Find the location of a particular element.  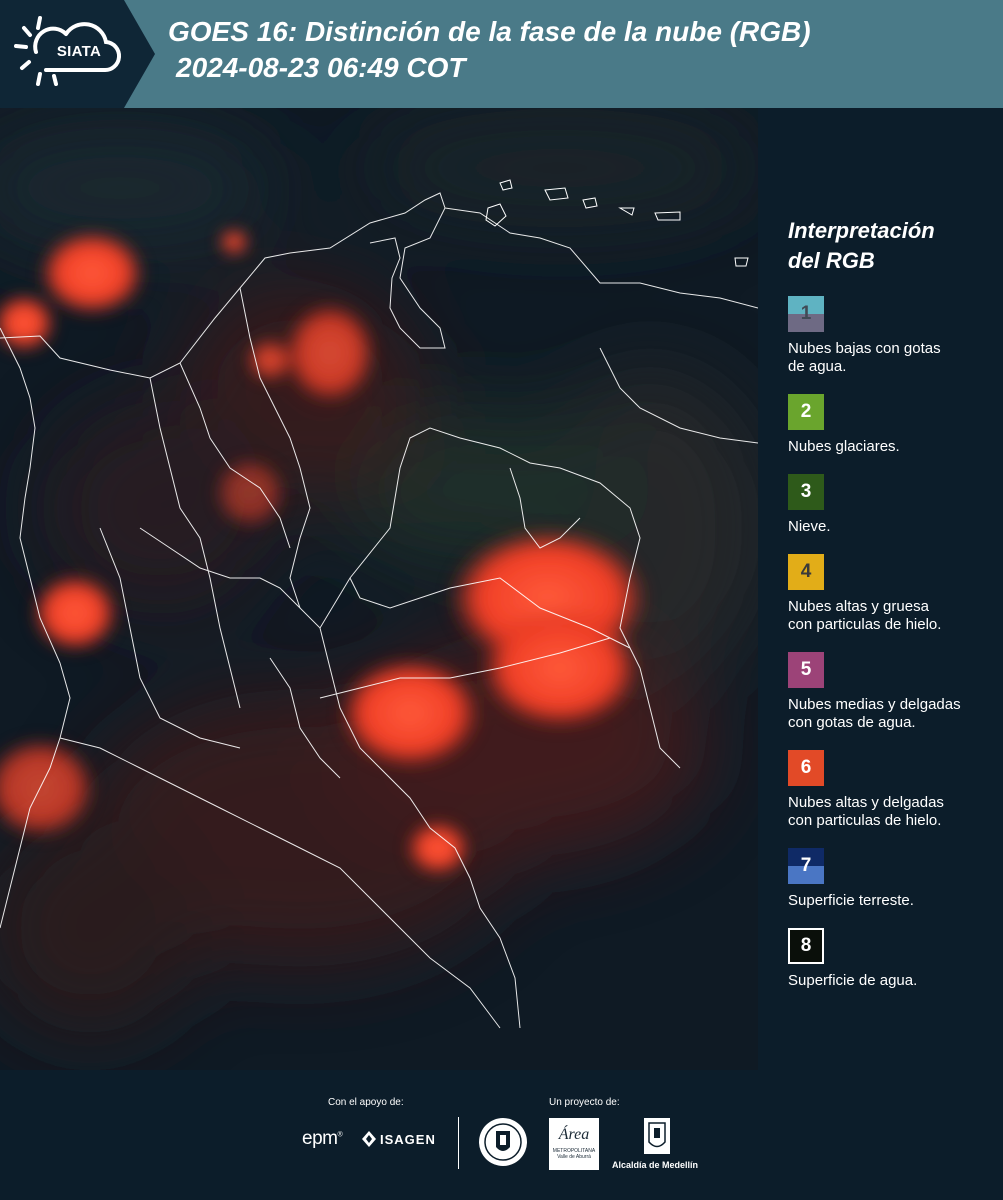

legend-swatch-number: 5 is located at coordinates (806, 669).